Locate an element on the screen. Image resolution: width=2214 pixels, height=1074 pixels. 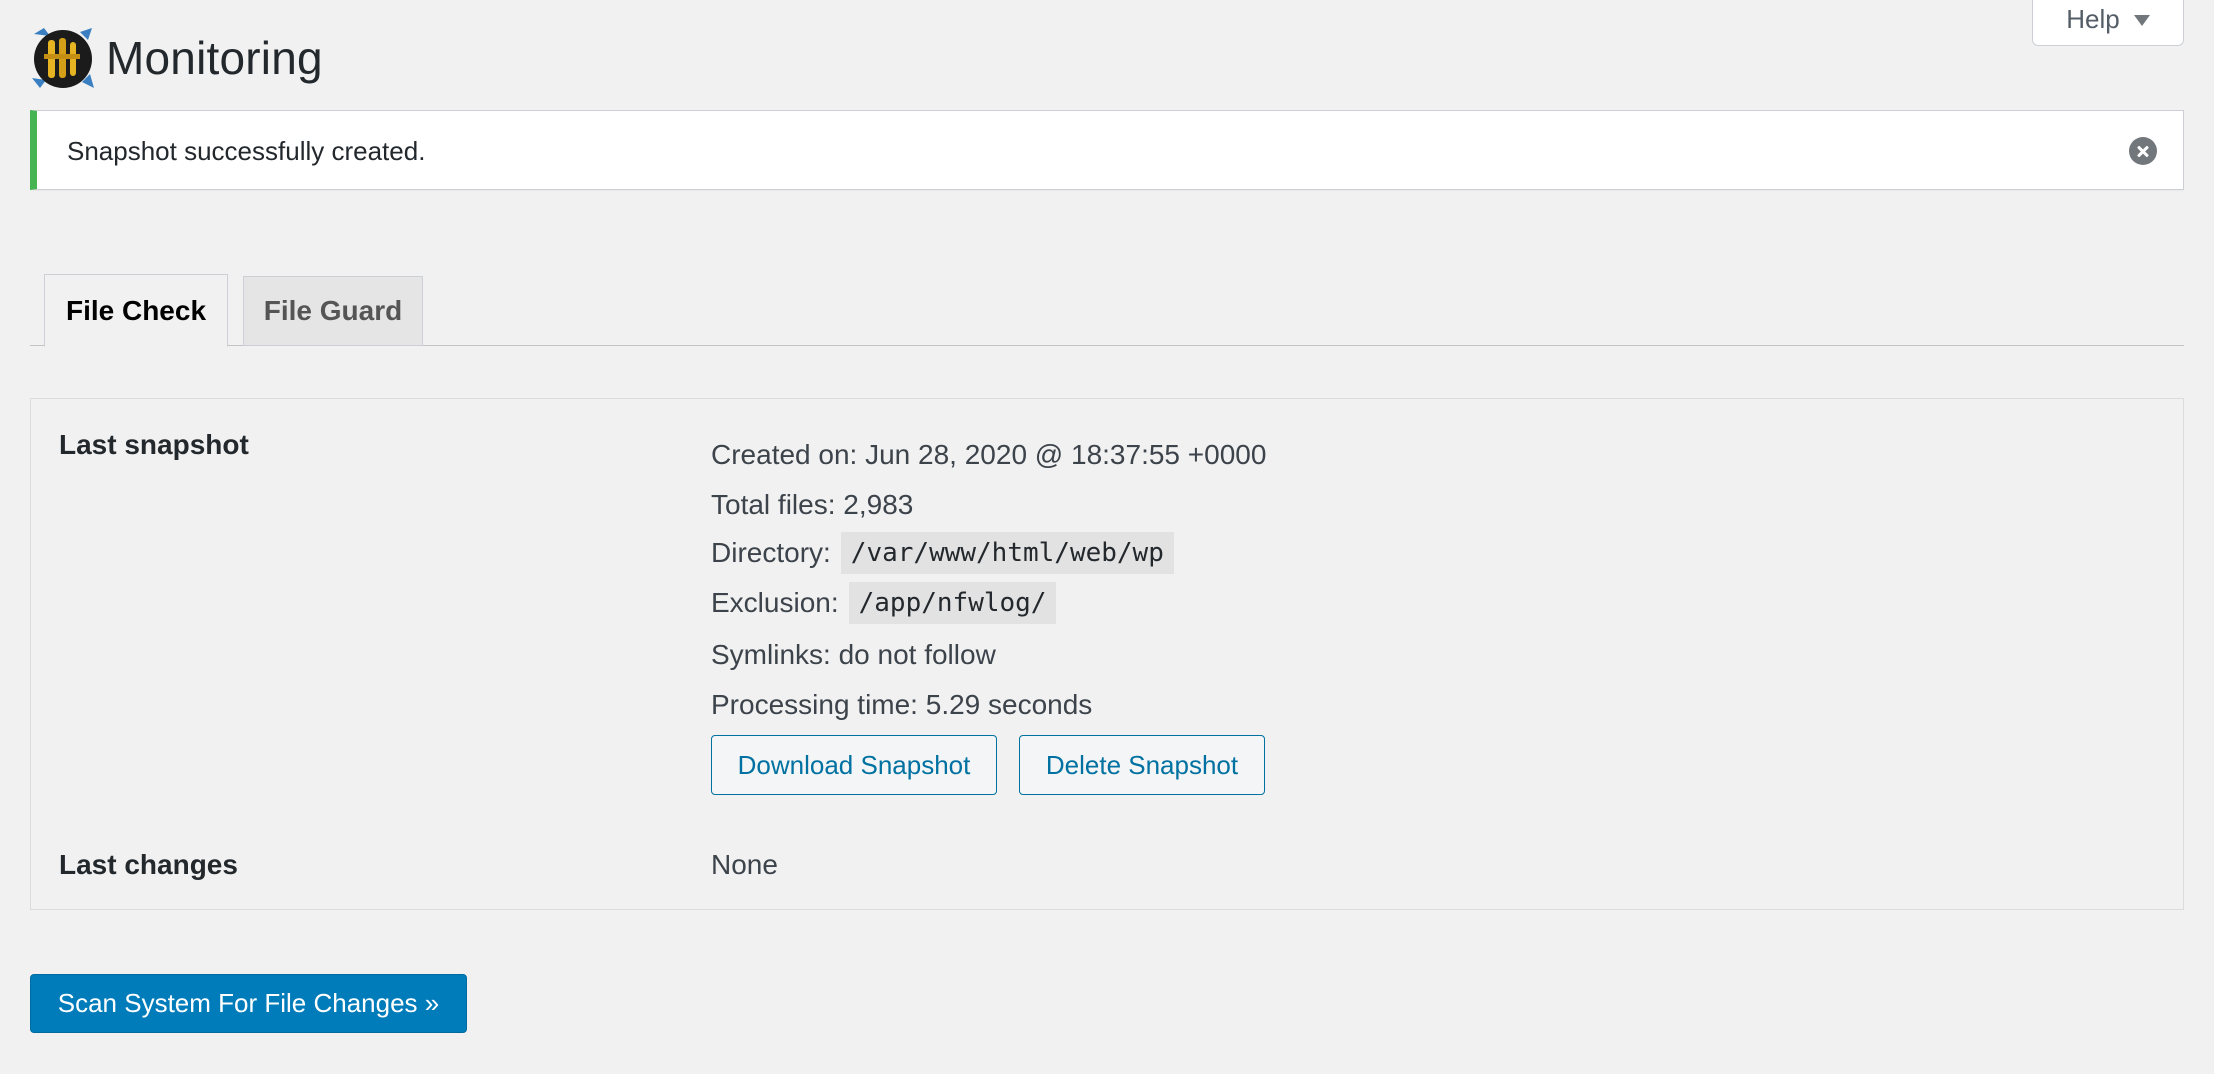
ninjafirewall-logo-icon is located at coordinates (63, 58).